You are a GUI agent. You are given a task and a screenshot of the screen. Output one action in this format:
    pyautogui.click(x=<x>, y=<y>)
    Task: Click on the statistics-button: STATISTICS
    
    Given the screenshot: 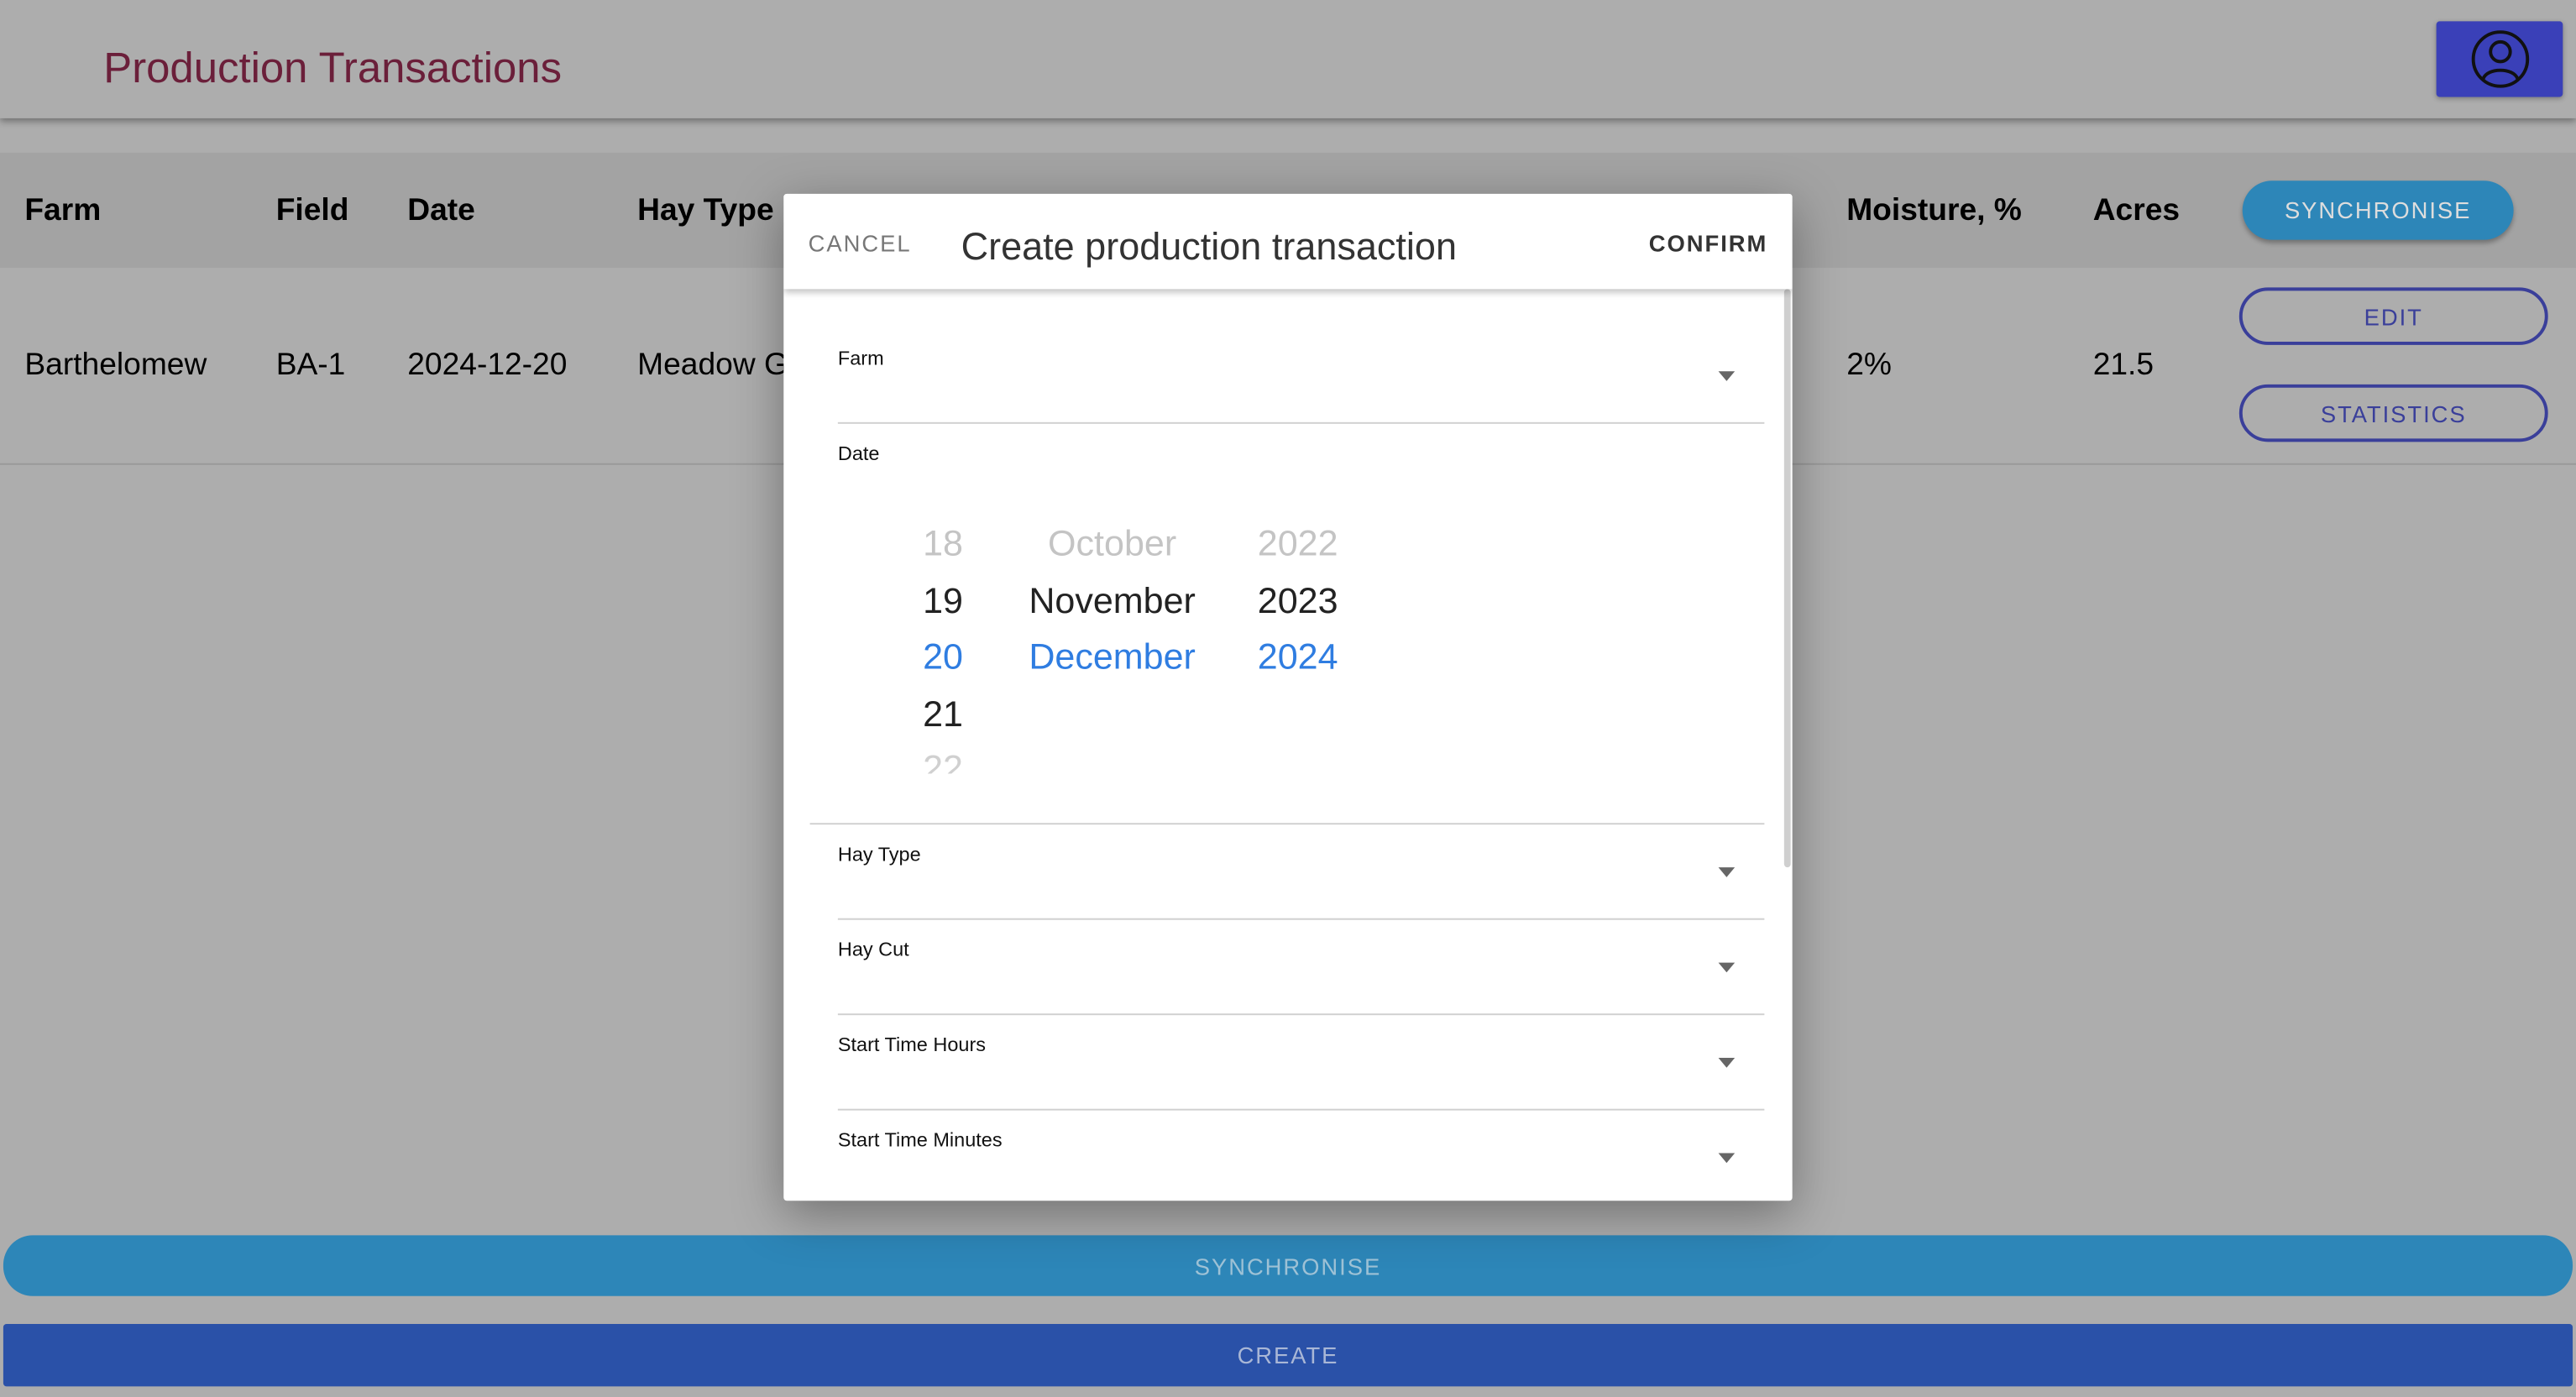 What is the action you would take?
    pyautogui.click(x=2393, y=413)
    